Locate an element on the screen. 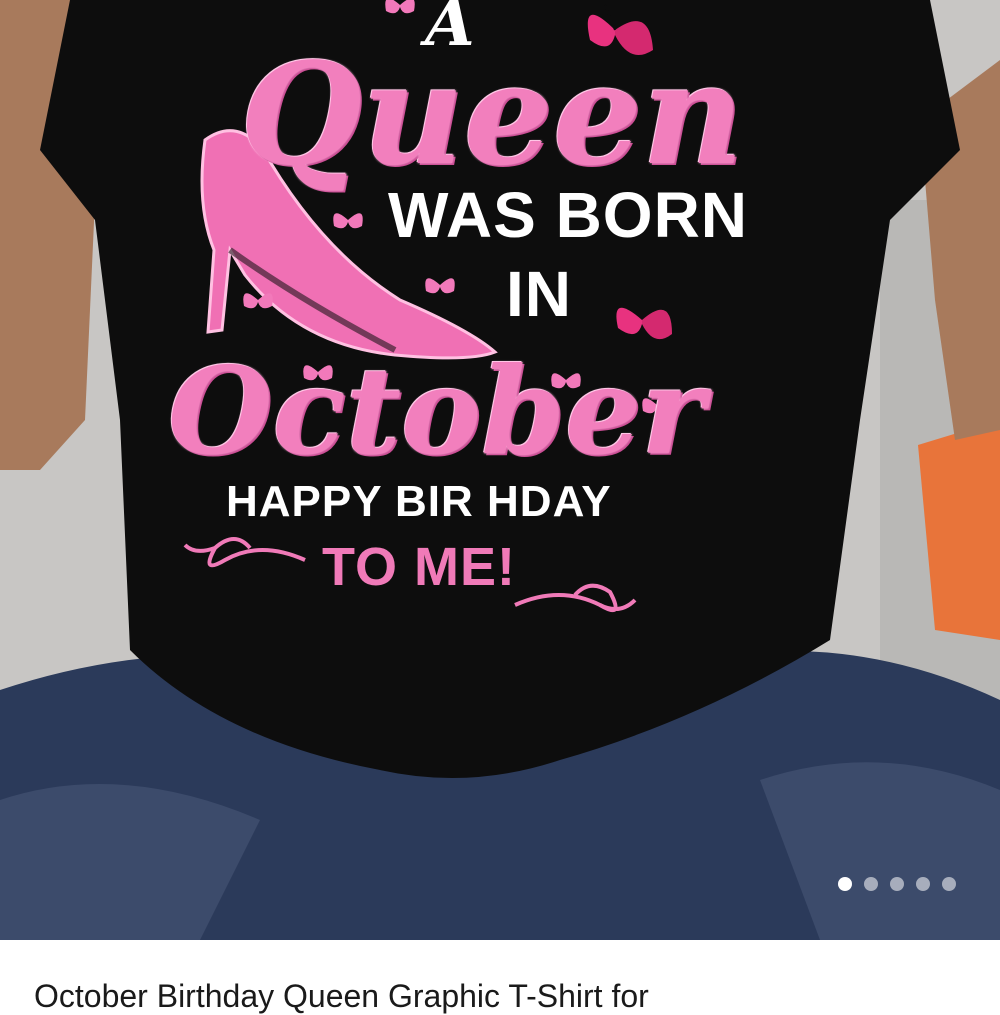 The width and height of the screenshot is (1000, 1015). print-line-happy-birthday: HAPPY BIR HDAY is located at coordinates (419, 501).